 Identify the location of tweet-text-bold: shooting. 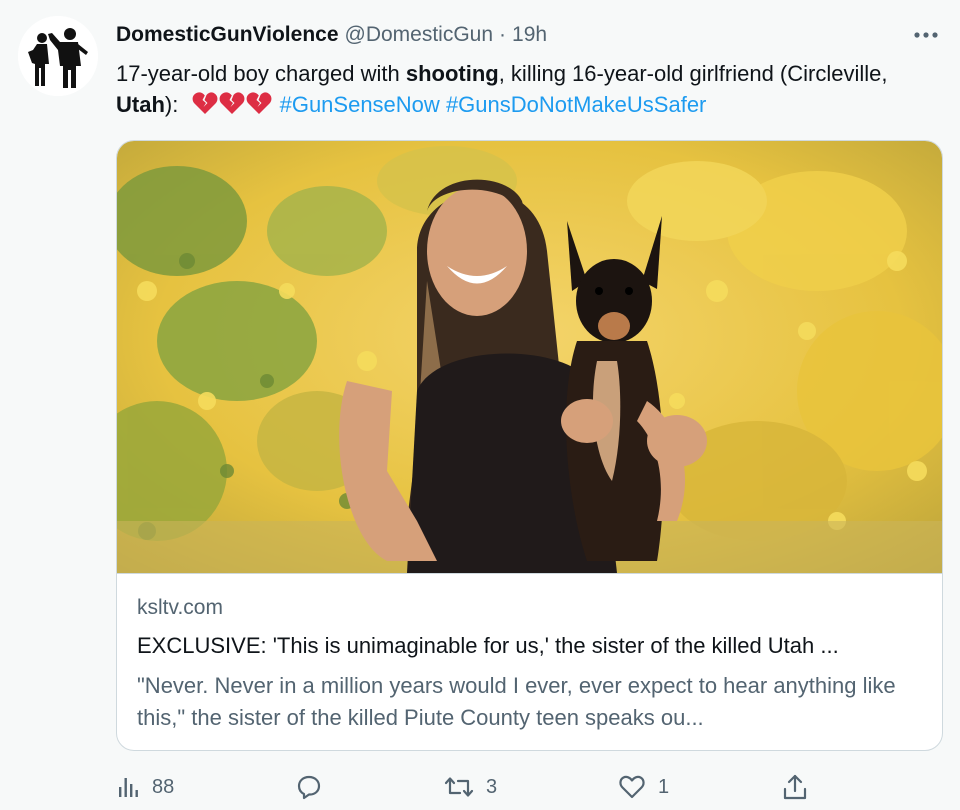
(452, 73).